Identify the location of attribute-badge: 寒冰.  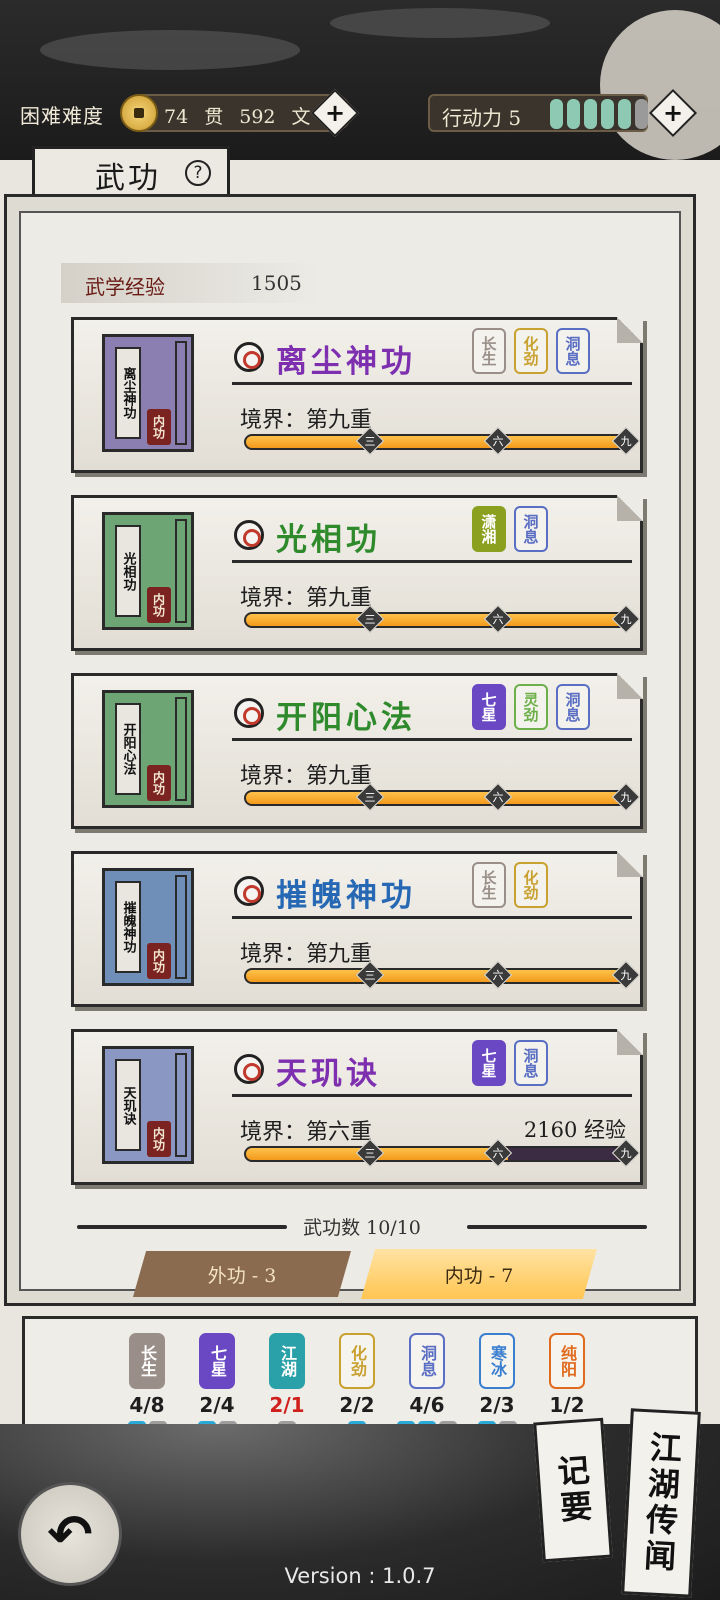
(497, 1361).